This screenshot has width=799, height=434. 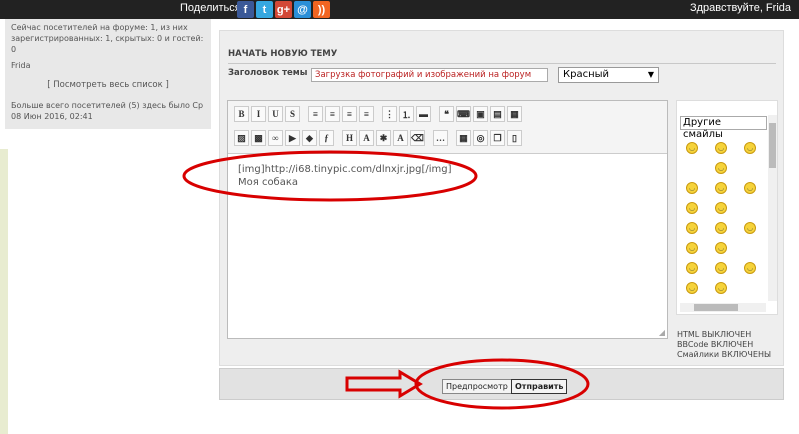 What do you see at coordinates (463, 114) in the screenshot?
I see `code-icon: ⌨` at bounding box center [463, 114].